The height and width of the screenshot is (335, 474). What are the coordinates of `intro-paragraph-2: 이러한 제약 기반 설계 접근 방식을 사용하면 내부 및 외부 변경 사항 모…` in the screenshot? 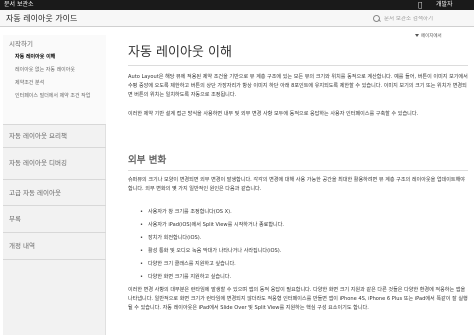 It's located at (273, 114).